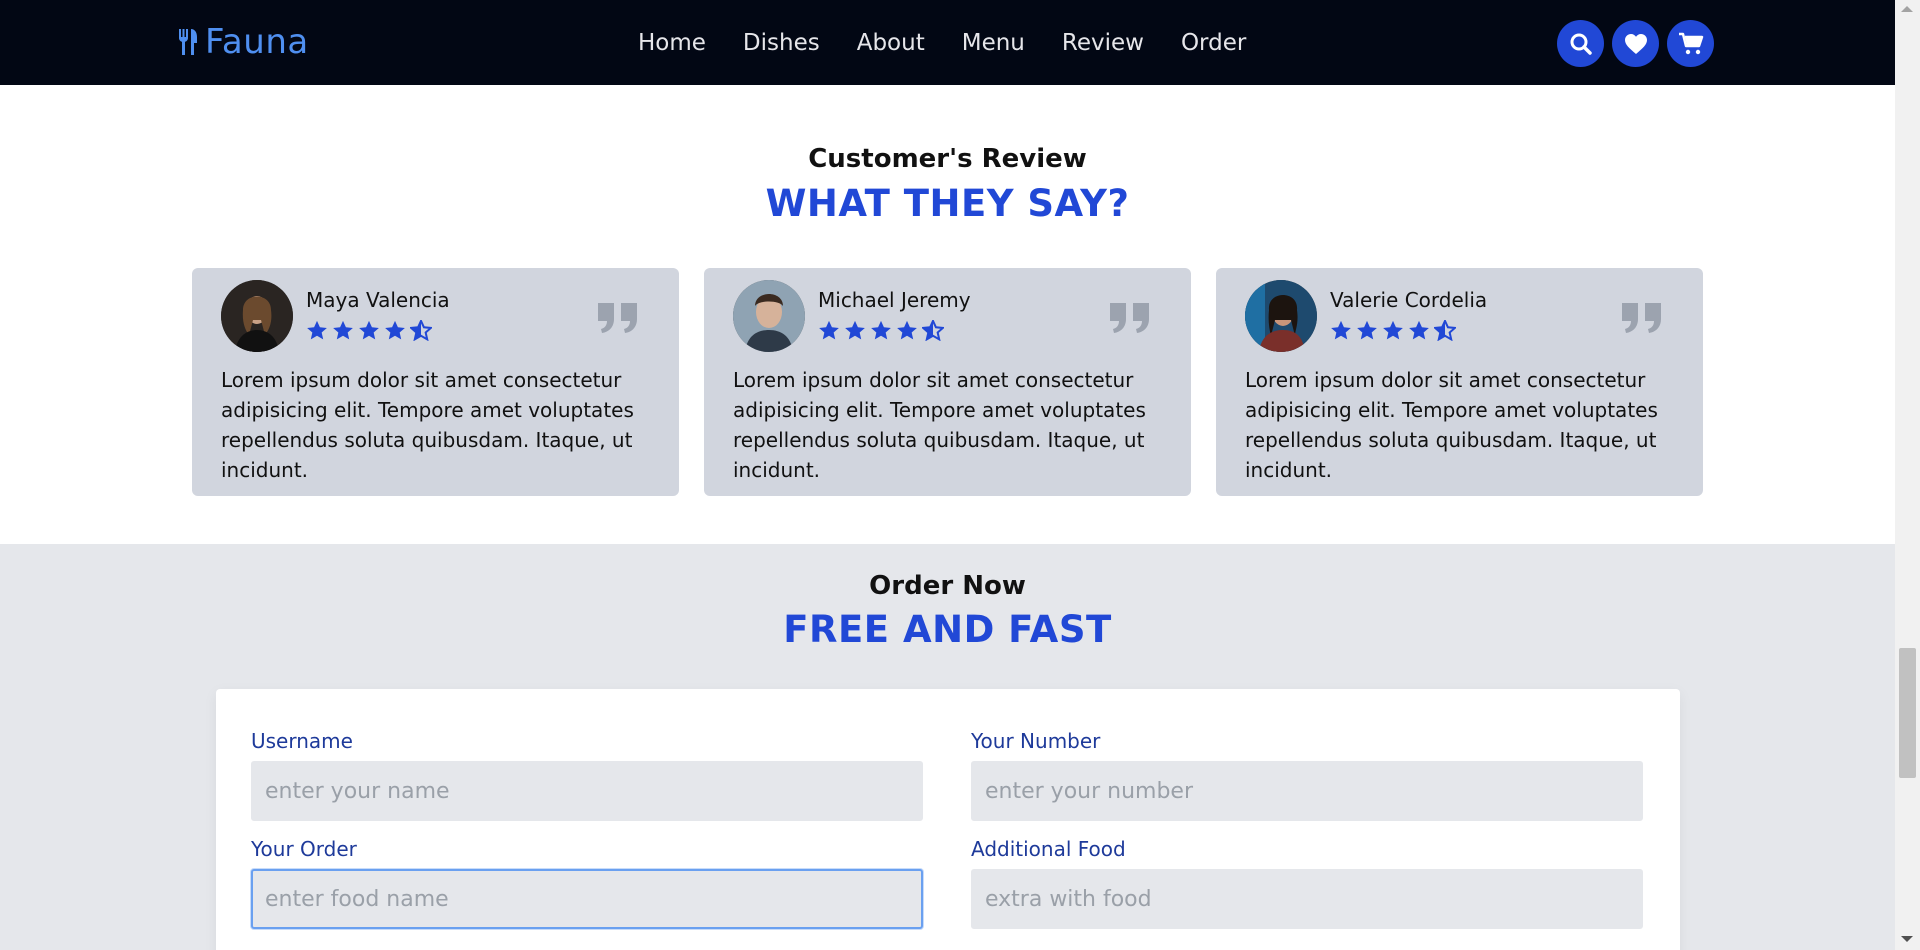 The image size is (1920, 950). Describe the element at coordinates (587, 791) in the screenshot. I see `username-input` at that location.